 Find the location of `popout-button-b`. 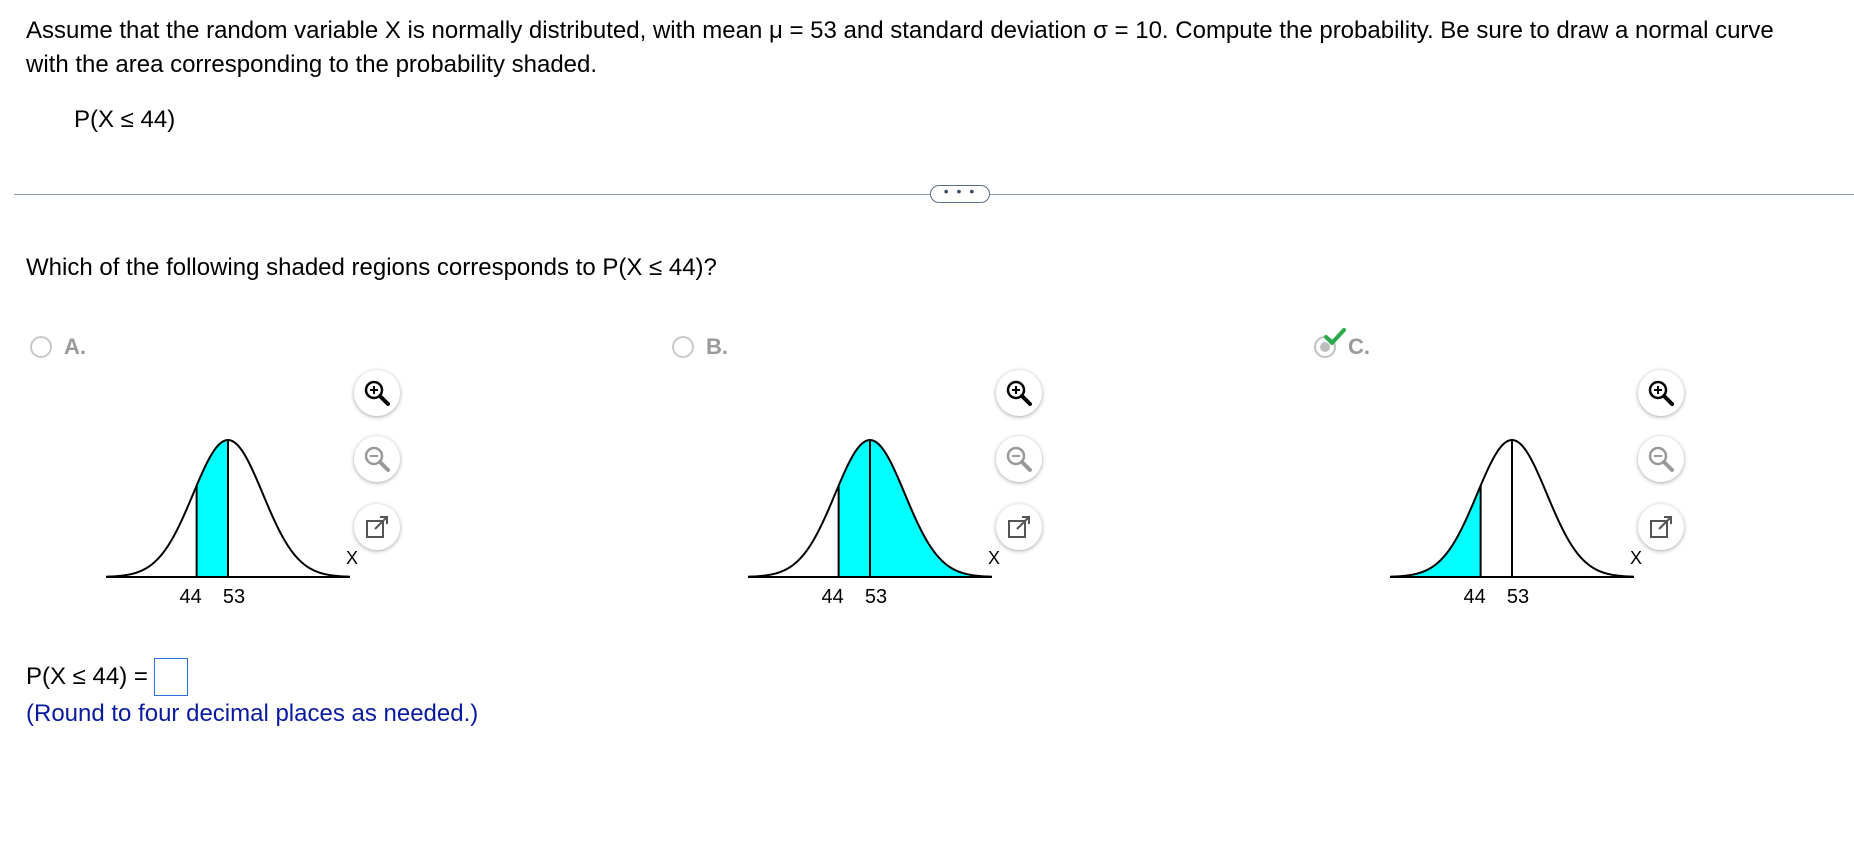

popout-button-b is located at coordinates (1019, 527).